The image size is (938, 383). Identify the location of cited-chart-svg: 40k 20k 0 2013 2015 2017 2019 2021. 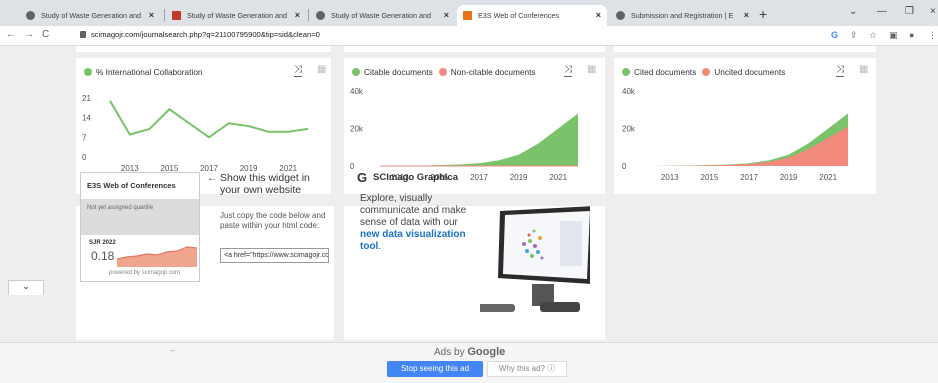
(735, 134).